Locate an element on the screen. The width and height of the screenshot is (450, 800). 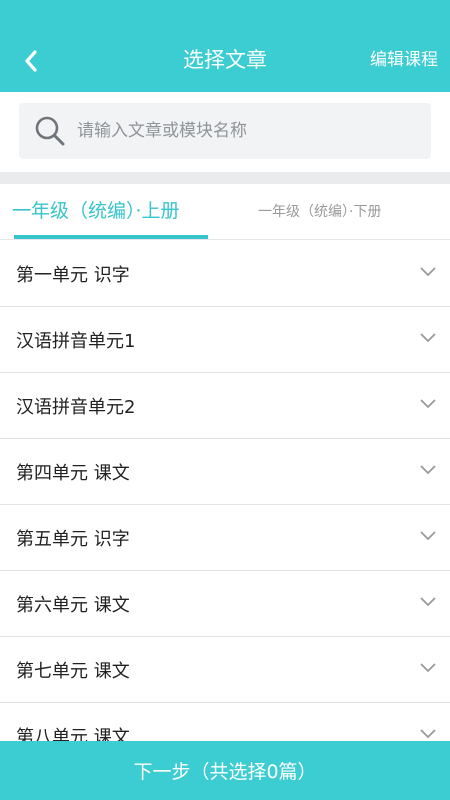
unit-label: 第八单元 课文 is located at coordinates (73, 734).